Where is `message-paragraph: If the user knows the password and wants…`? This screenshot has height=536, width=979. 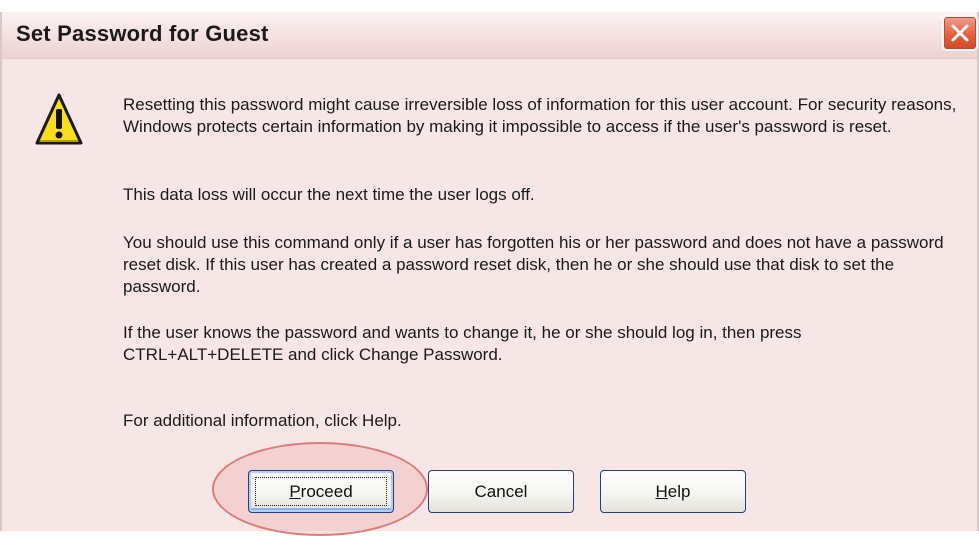
message-paragraph: If the user knows the password and wants… is located at coordinates (462, 343).